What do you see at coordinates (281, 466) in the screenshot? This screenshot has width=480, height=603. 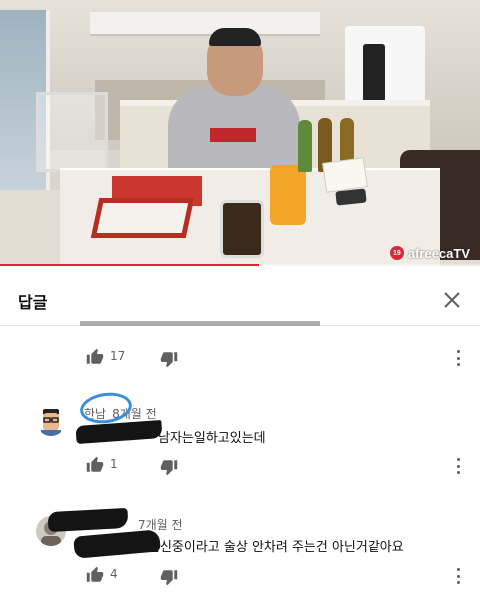 I see `comment-actions: 1` at bounding box center [281, 466].